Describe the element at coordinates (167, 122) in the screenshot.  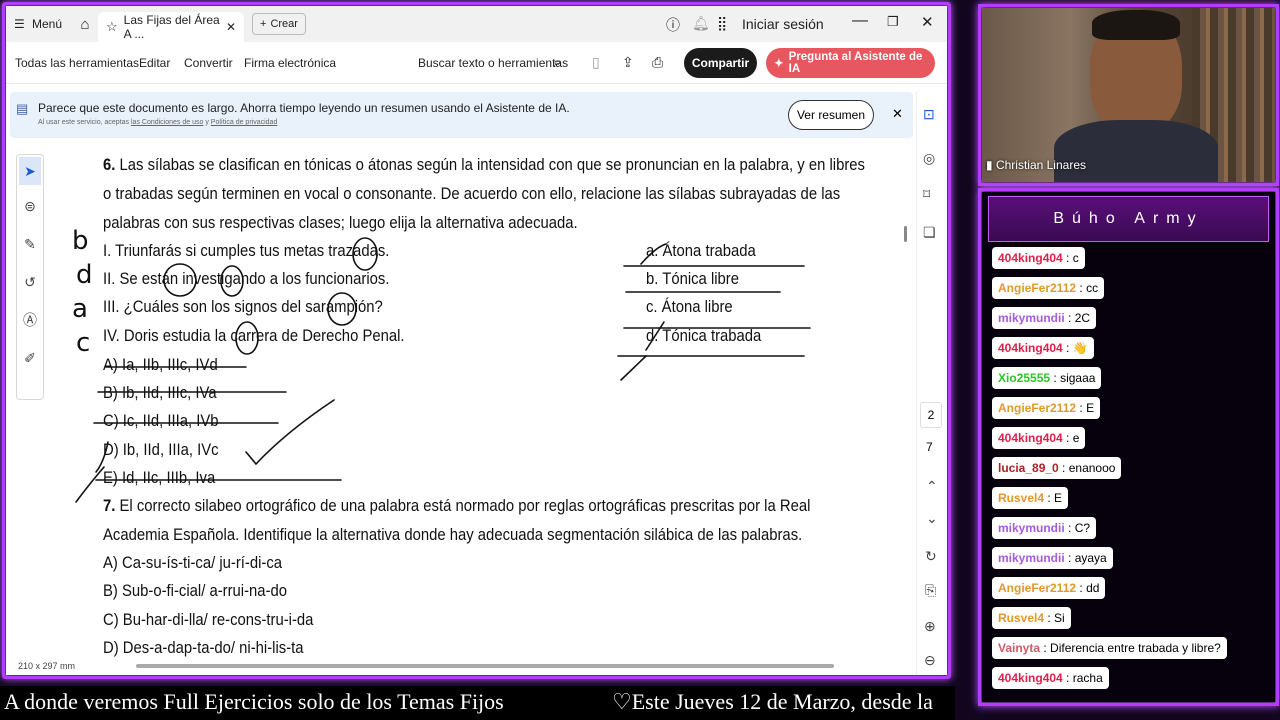
I see `terms-link: las Condiciones de uso` at that location.